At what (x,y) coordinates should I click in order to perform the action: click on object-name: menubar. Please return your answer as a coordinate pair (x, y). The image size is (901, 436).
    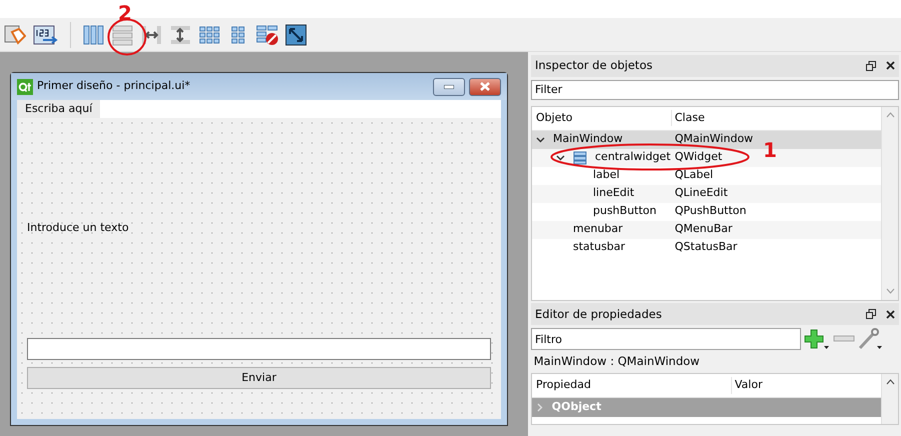
    Looking at the image, I should click on (598, 229).